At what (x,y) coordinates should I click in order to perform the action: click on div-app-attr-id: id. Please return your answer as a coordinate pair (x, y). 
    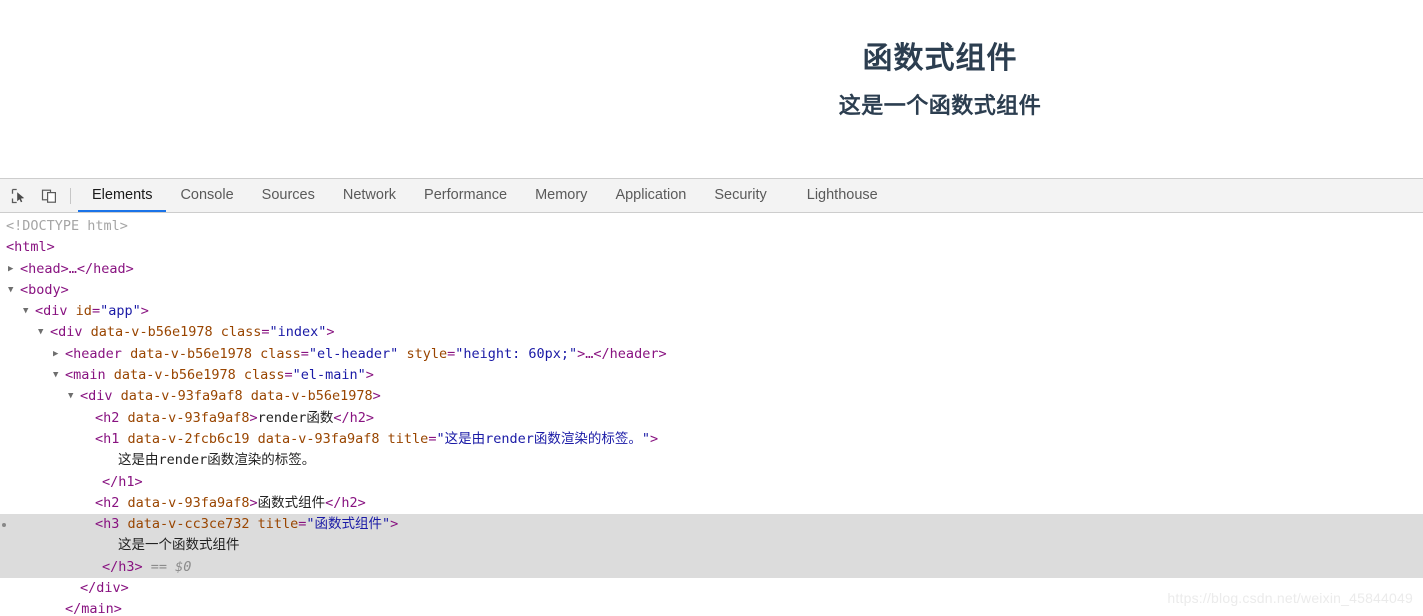
    Looking at the image, I should click on (83, 311).